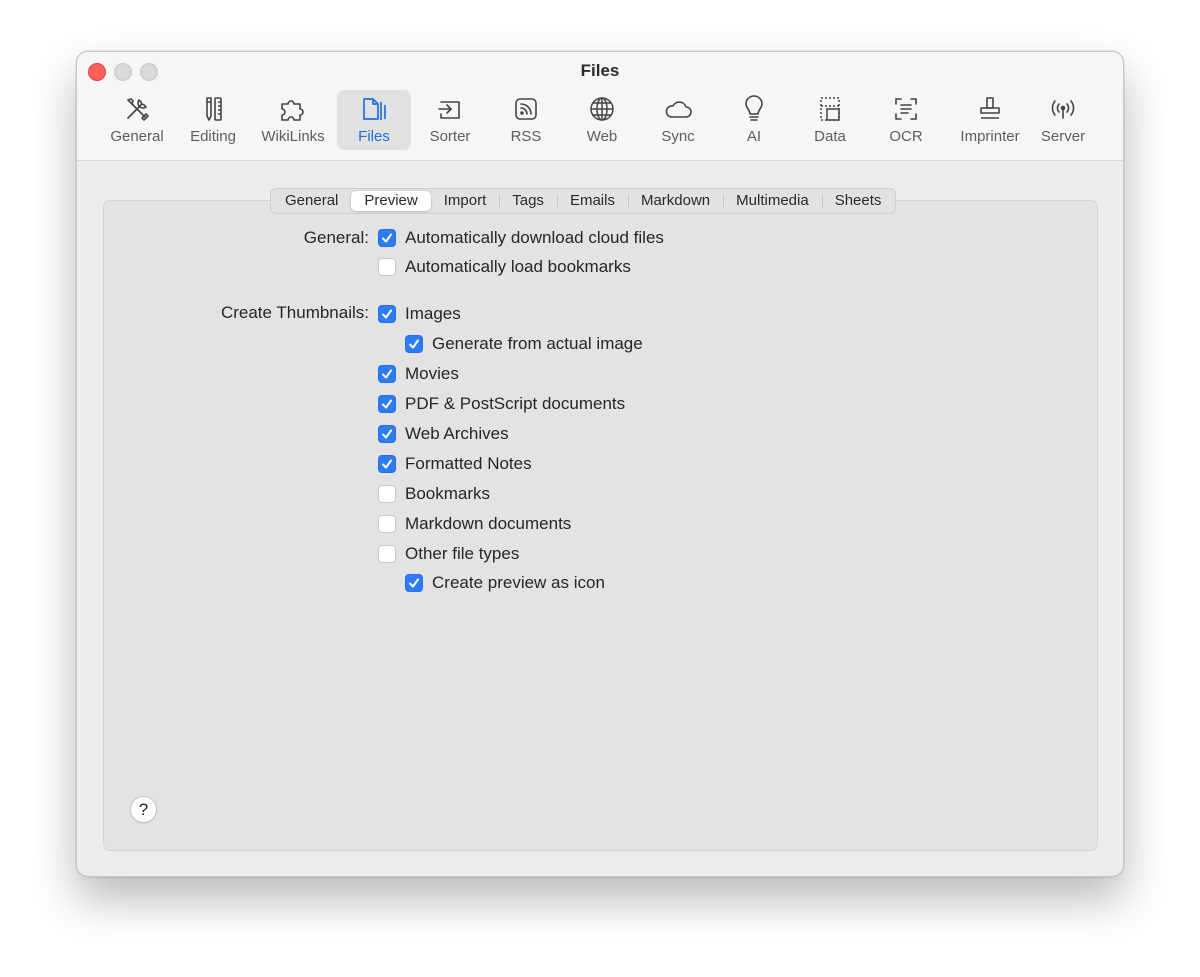 The width and height of the screenshot is (1200, 977). What do you see at coordinates (488, 523) in the screenshot?
I see `option-label: Markdown documents` at bounding box center [488, 523].